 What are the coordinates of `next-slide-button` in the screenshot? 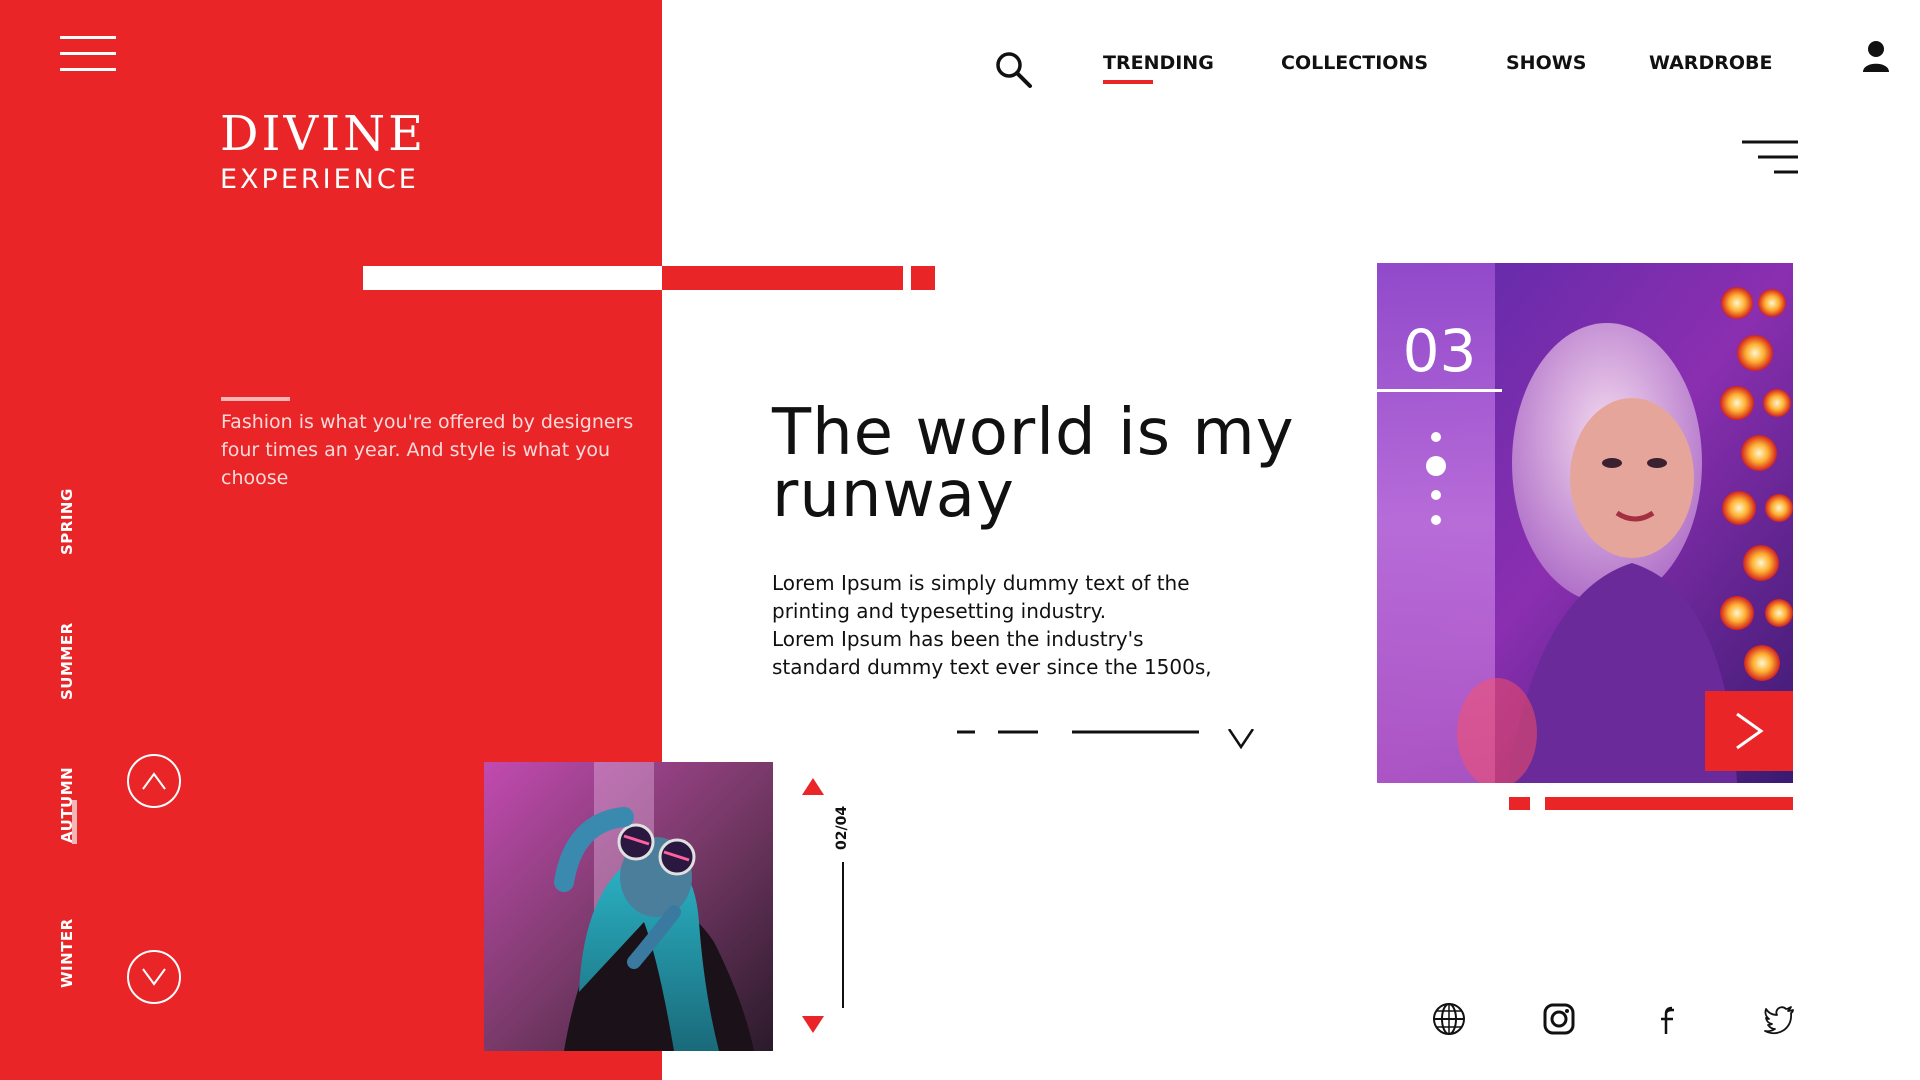 It's located at (1749, 731).